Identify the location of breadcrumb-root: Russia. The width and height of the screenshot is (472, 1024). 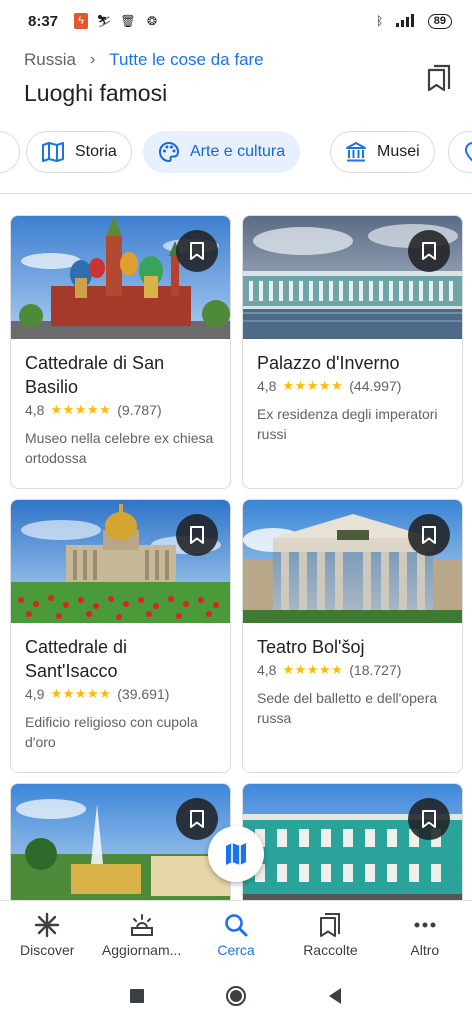
(50, 60).